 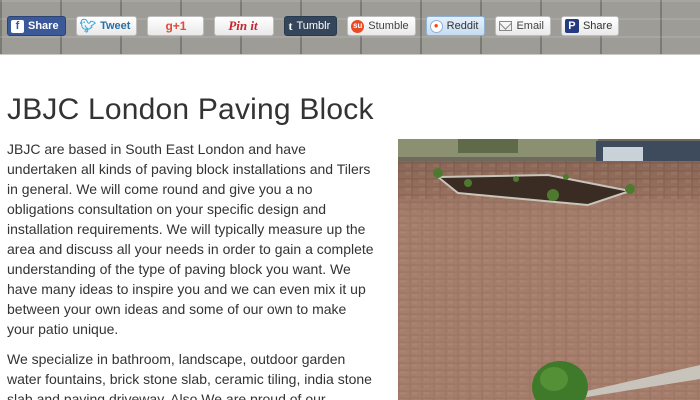 I want to click on pinterest-pin-button: Pin it, so click(x=244, y=26).